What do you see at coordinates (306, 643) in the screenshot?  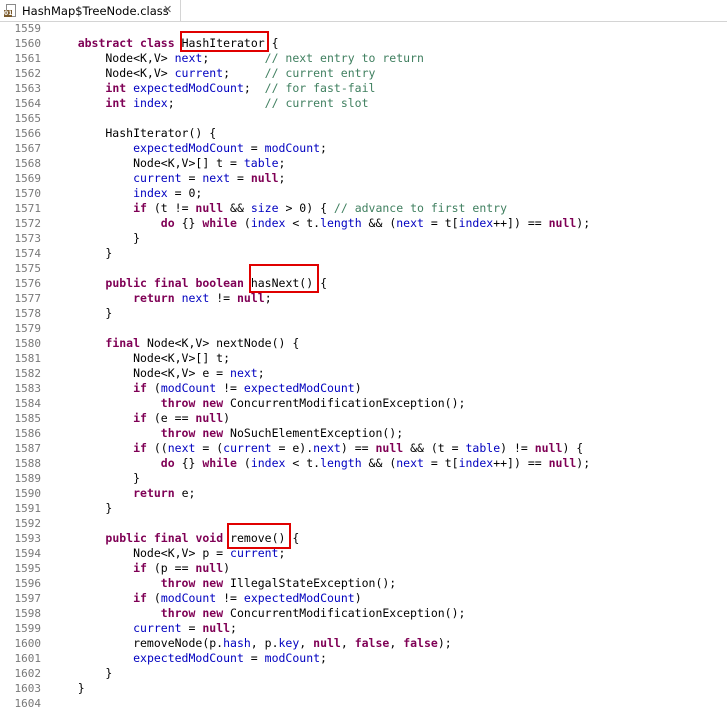 I see `code-token: ,` at bounding box center [306, 643].